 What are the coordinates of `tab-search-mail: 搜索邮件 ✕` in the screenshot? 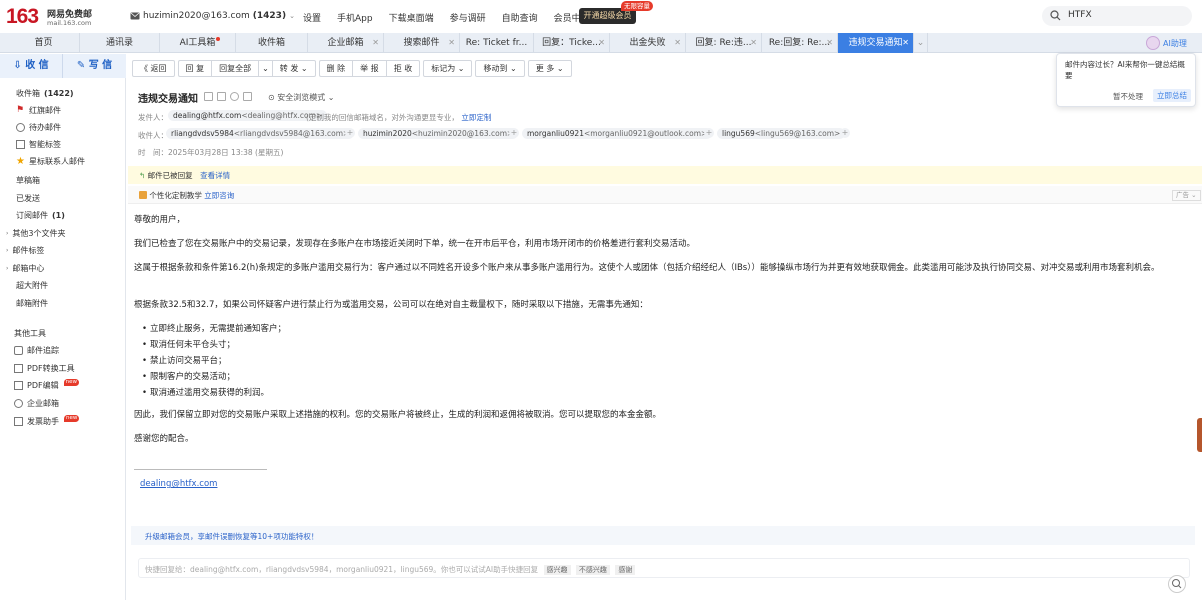 It's located at (422, 43).